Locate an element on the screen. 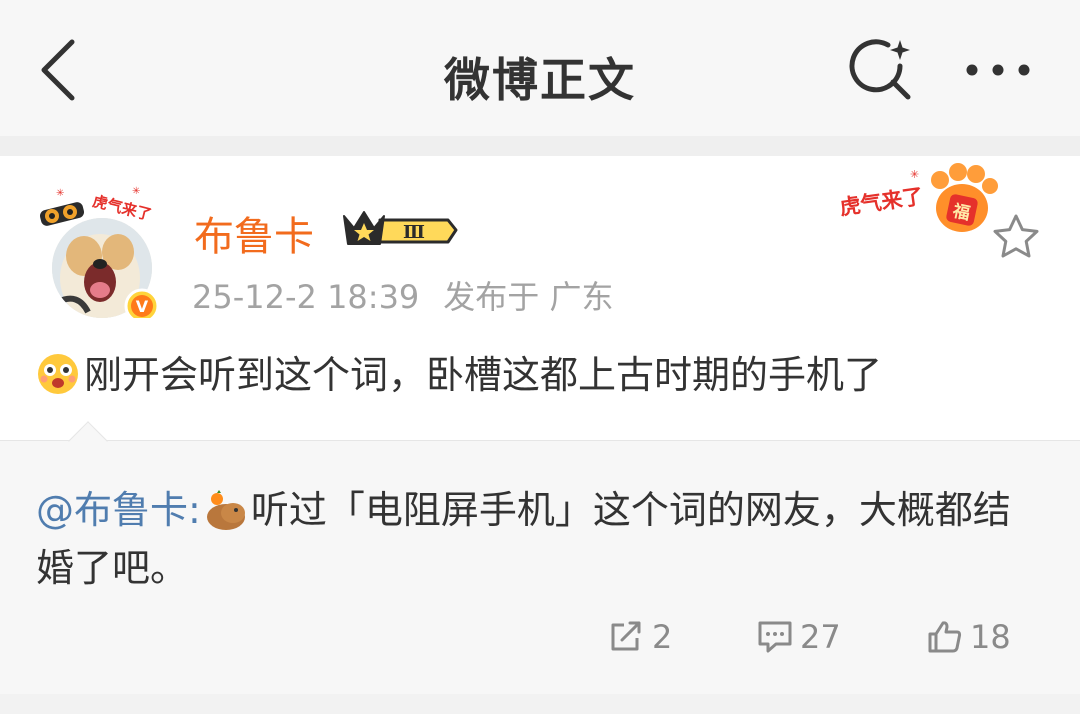 The height and width of the screenshot is (714, 1080). svg-text: Ⅲ is located at coordinates (414, 232).